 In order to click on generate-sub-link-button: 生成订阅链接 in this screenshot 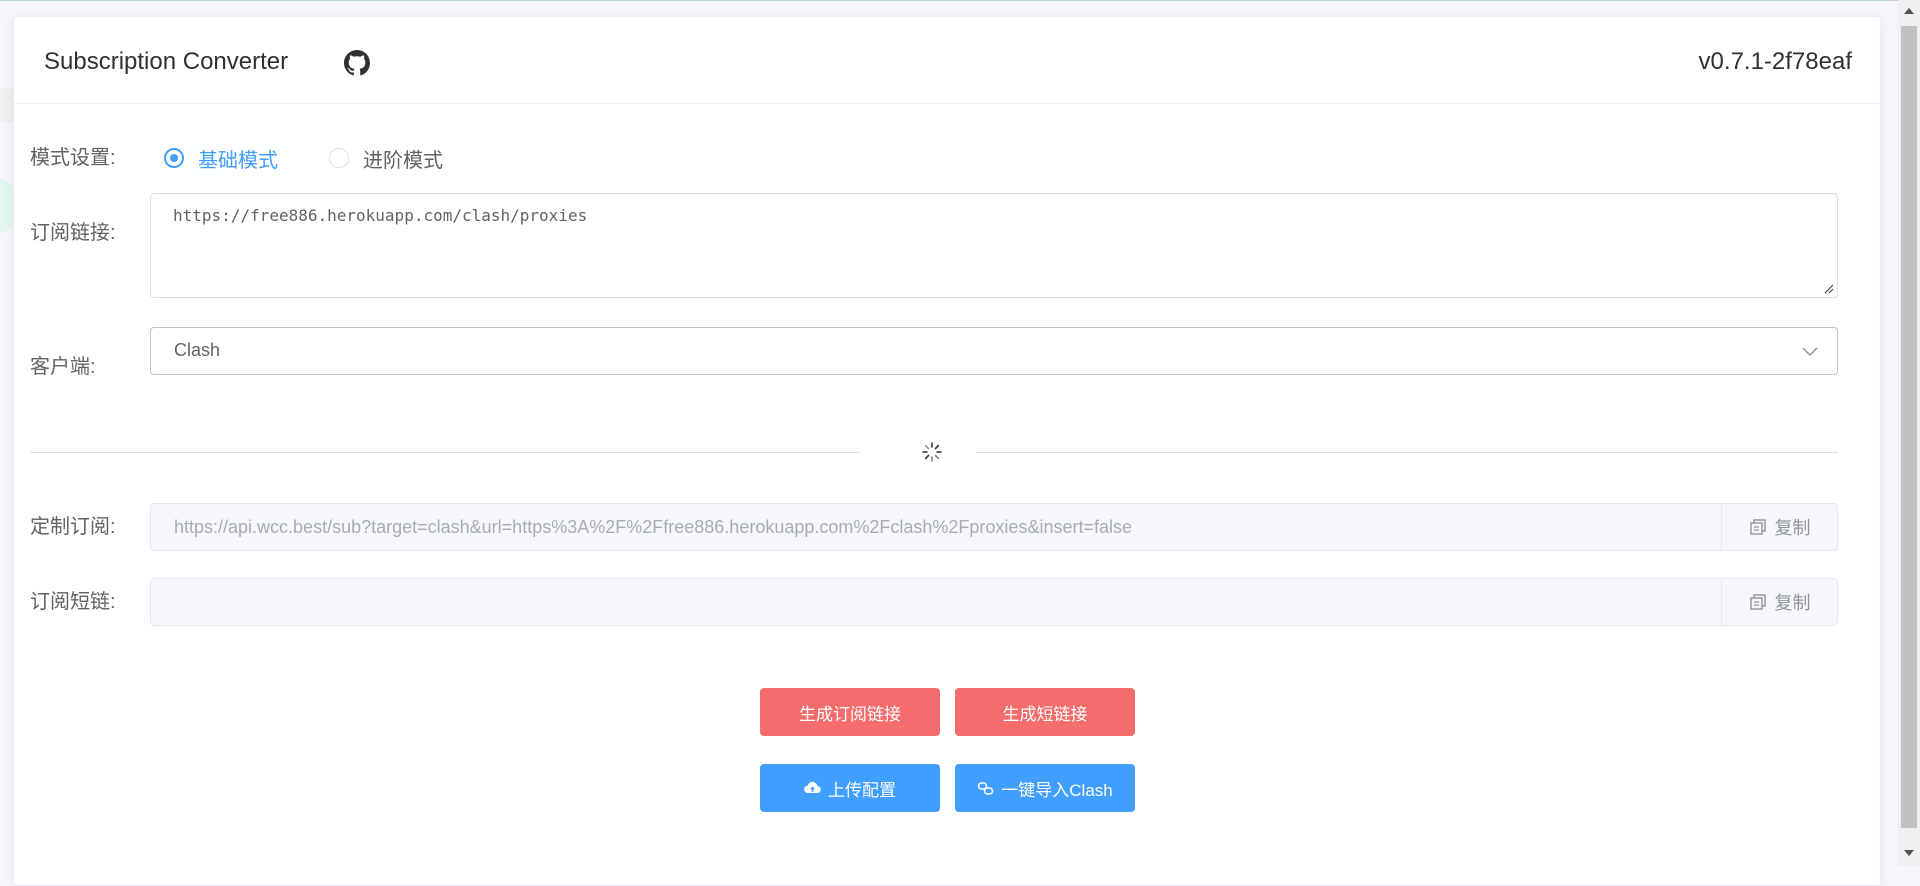, I will do `click(850, 712)`.